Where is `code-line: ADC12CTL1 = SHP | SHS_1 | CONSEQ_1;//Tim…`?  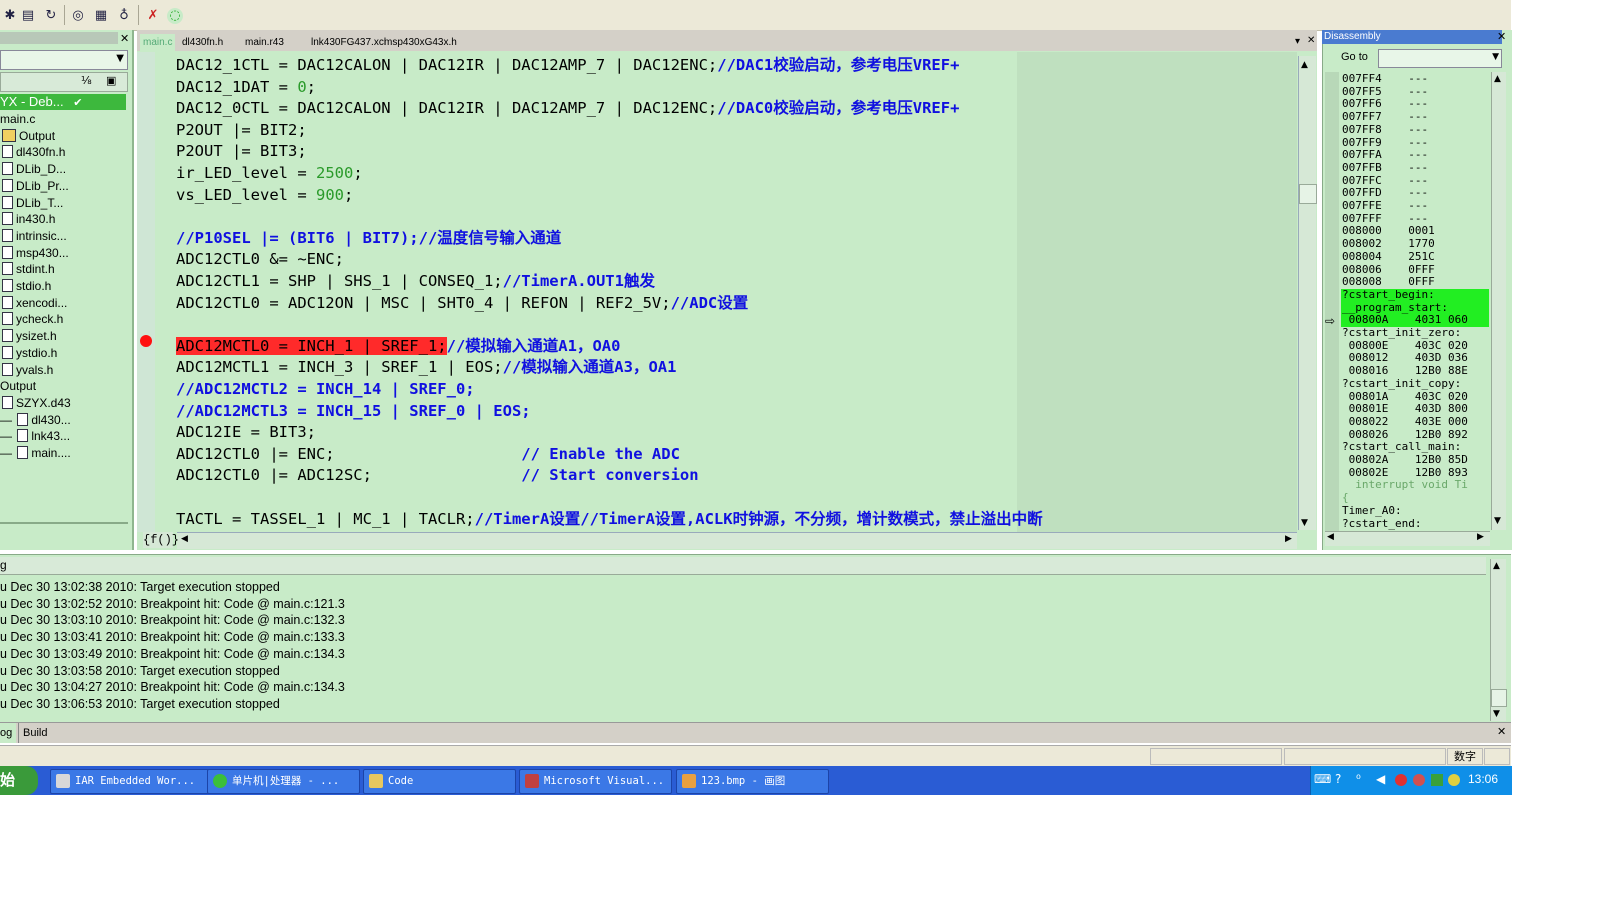
code-line: ADC12CTL1 = SHP | SHS_1 | CONSEQ_1;//Tim… is located at coordinates (415, 281).